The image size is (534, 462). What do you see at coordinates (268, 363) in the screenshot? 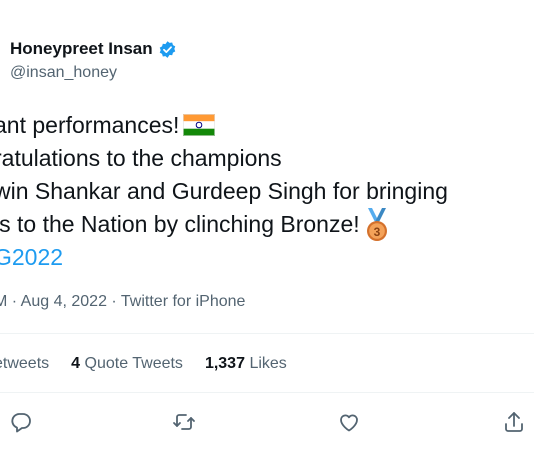
I see `likes-label: Likes` at bounding box center [268, 363].